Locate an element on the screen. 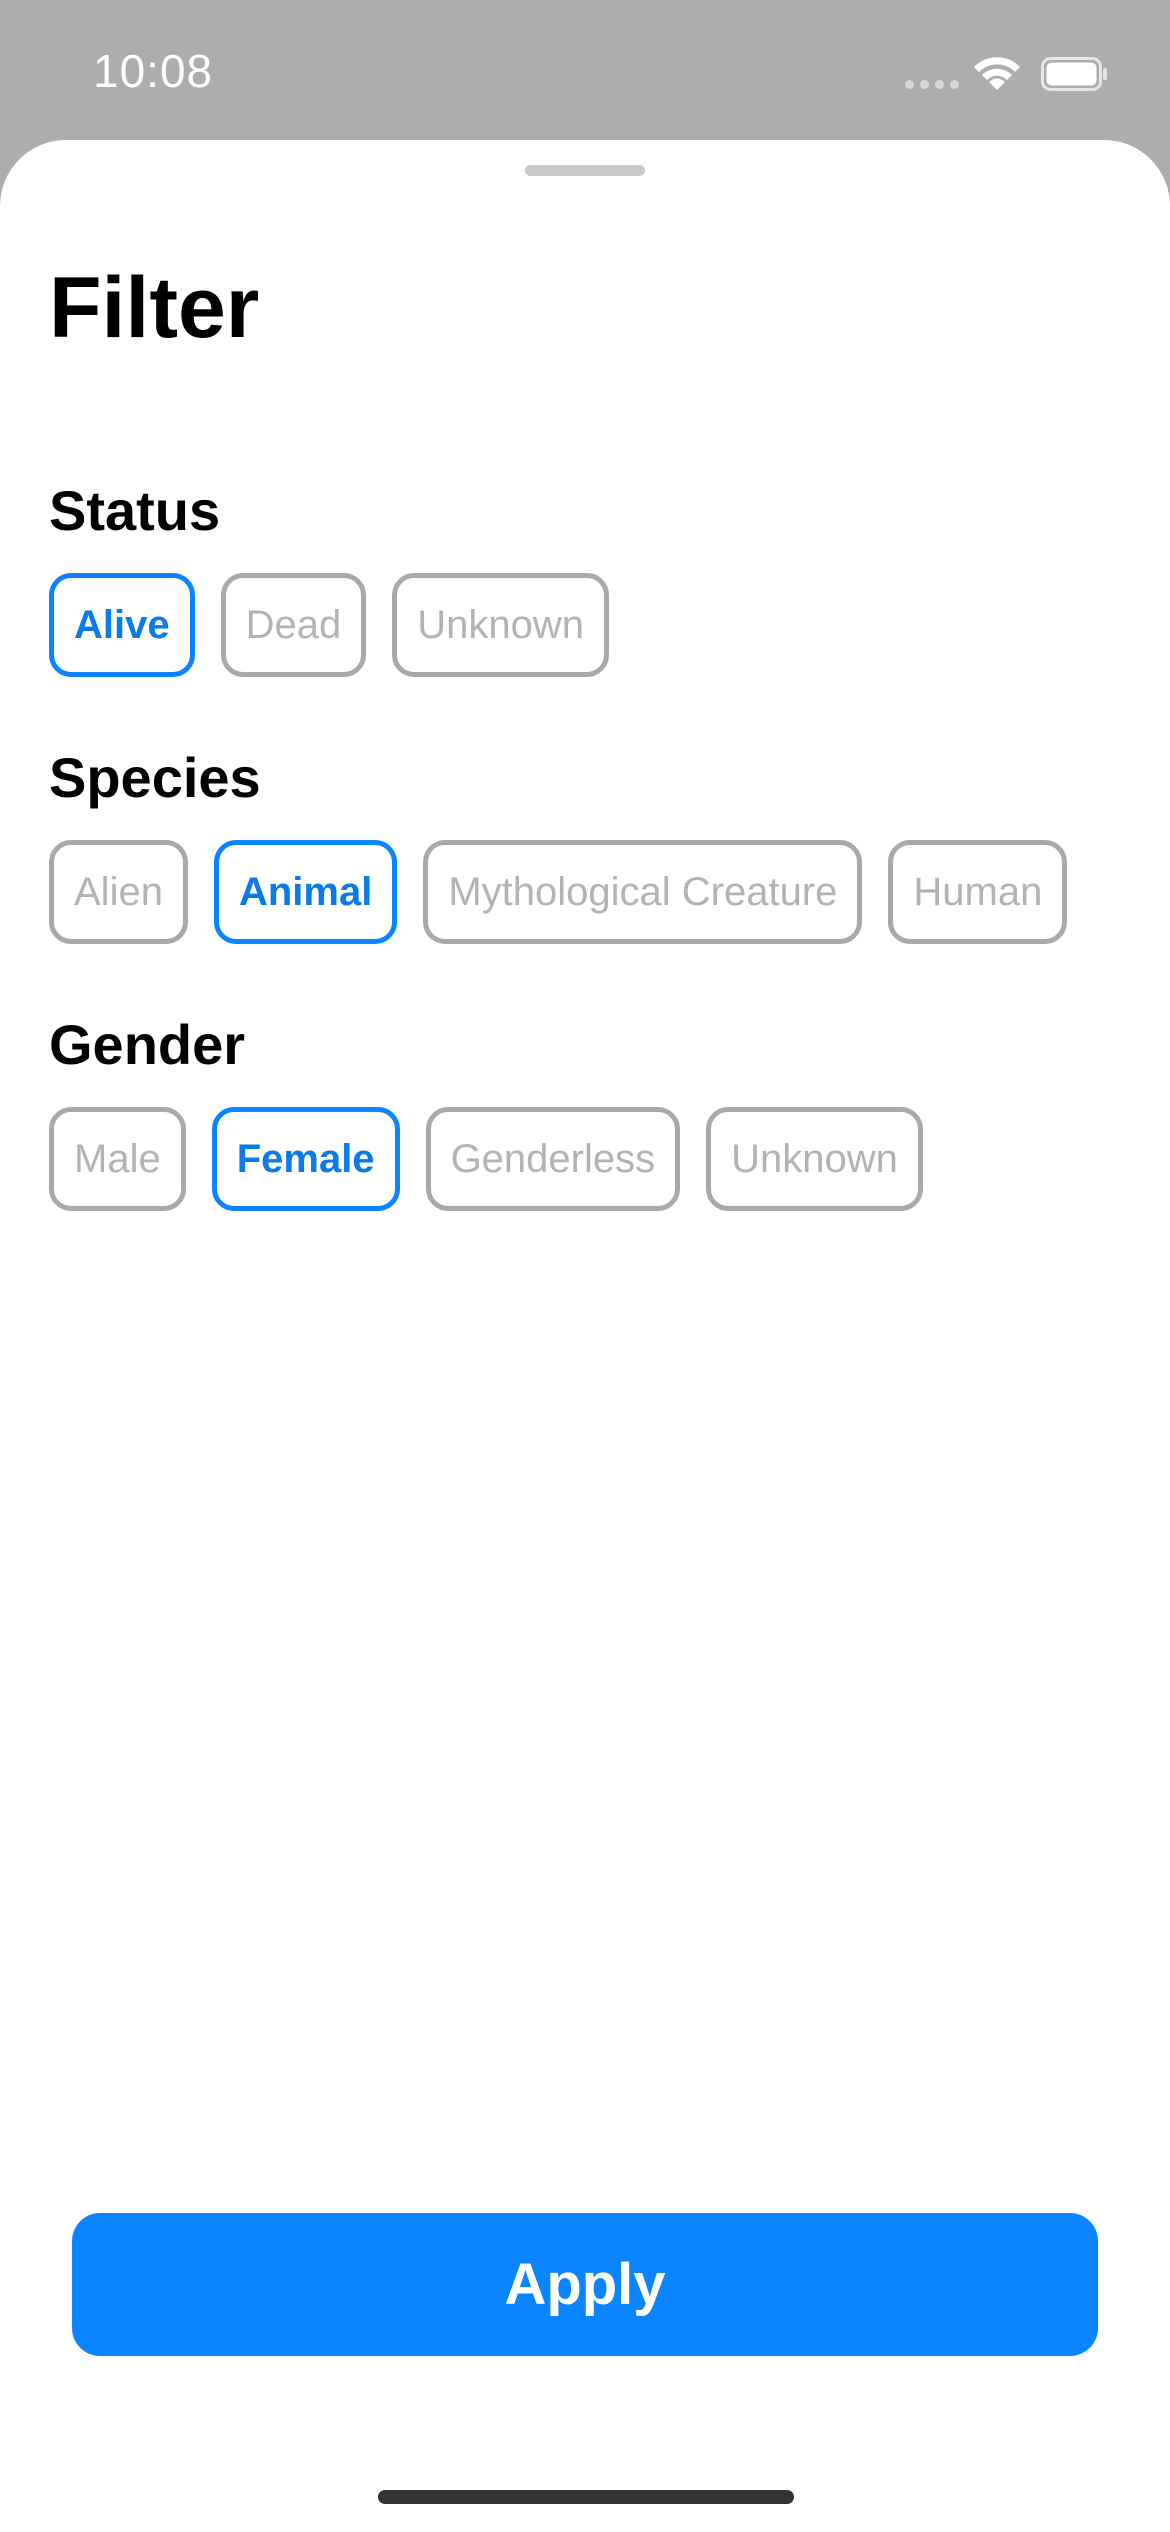  species-chip-mythological-creature: Mythological Creature is located at coordinates (643, 892).